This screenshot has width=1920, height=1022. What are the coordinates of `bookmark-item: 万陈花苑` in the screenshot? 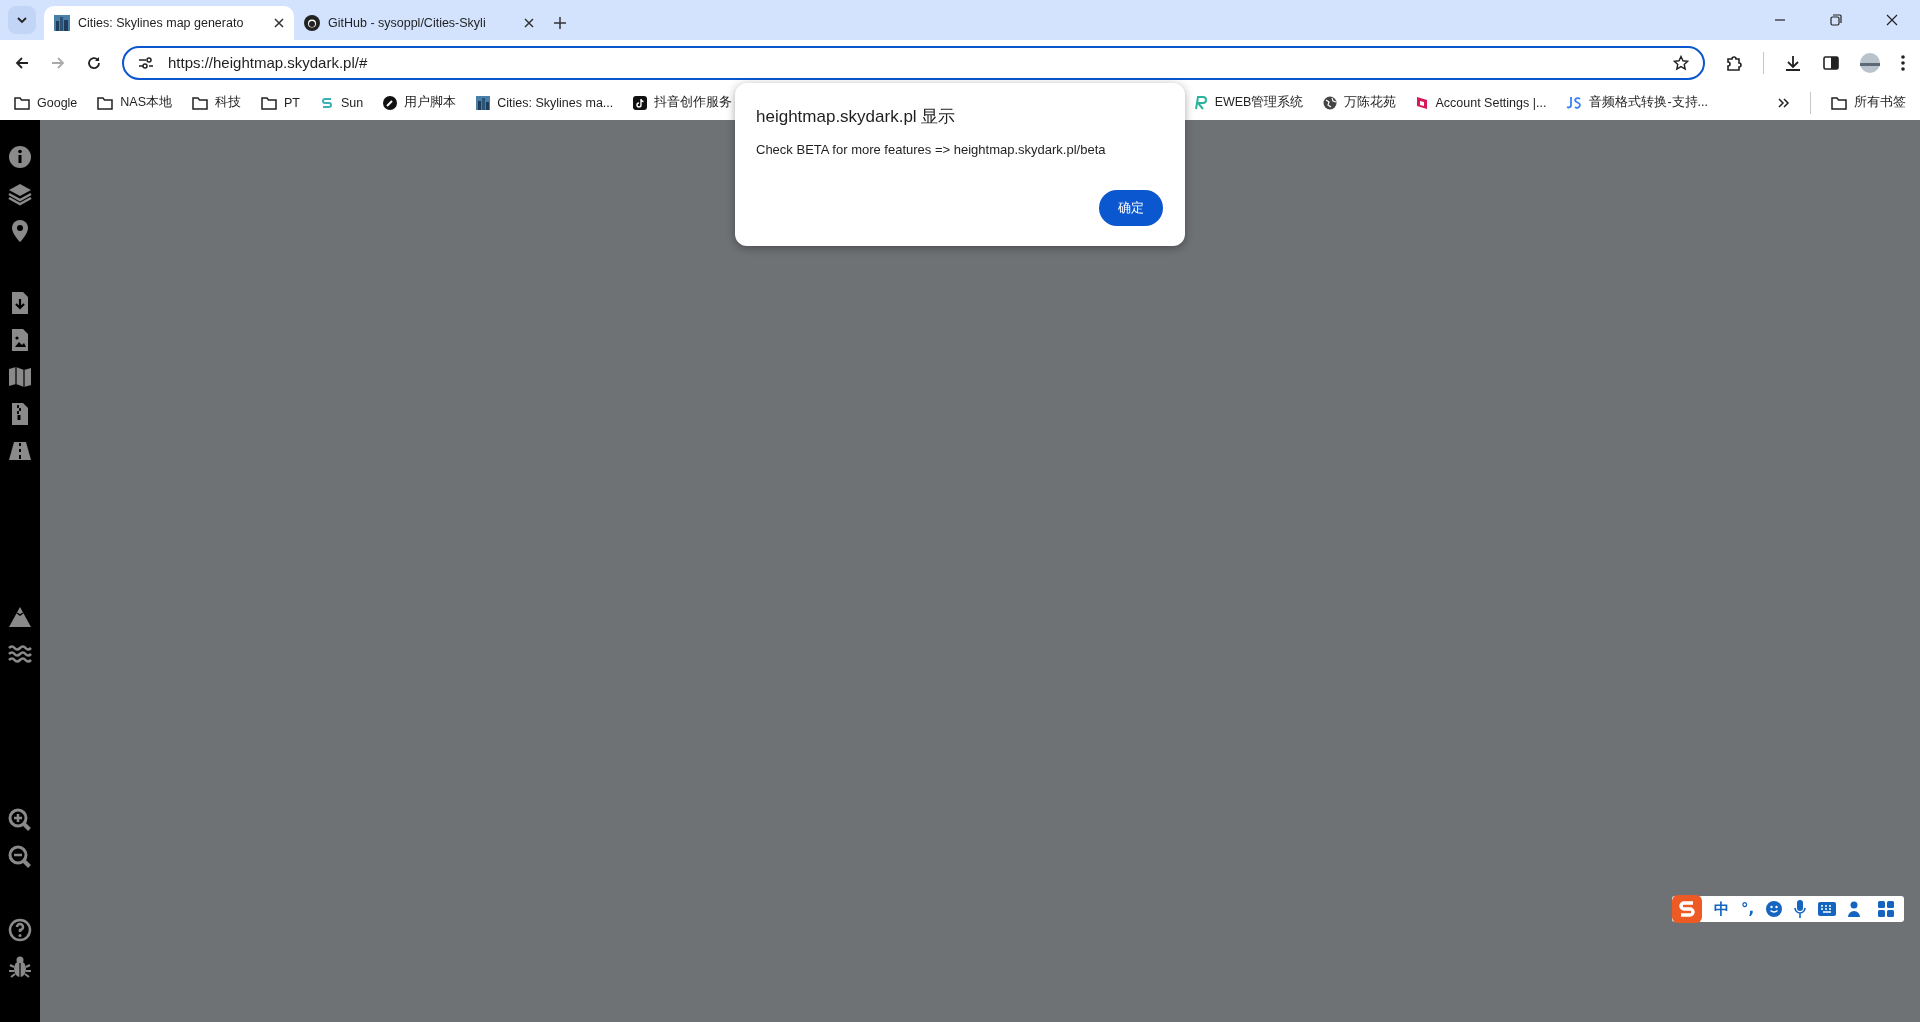 It's located at (1360, 102).